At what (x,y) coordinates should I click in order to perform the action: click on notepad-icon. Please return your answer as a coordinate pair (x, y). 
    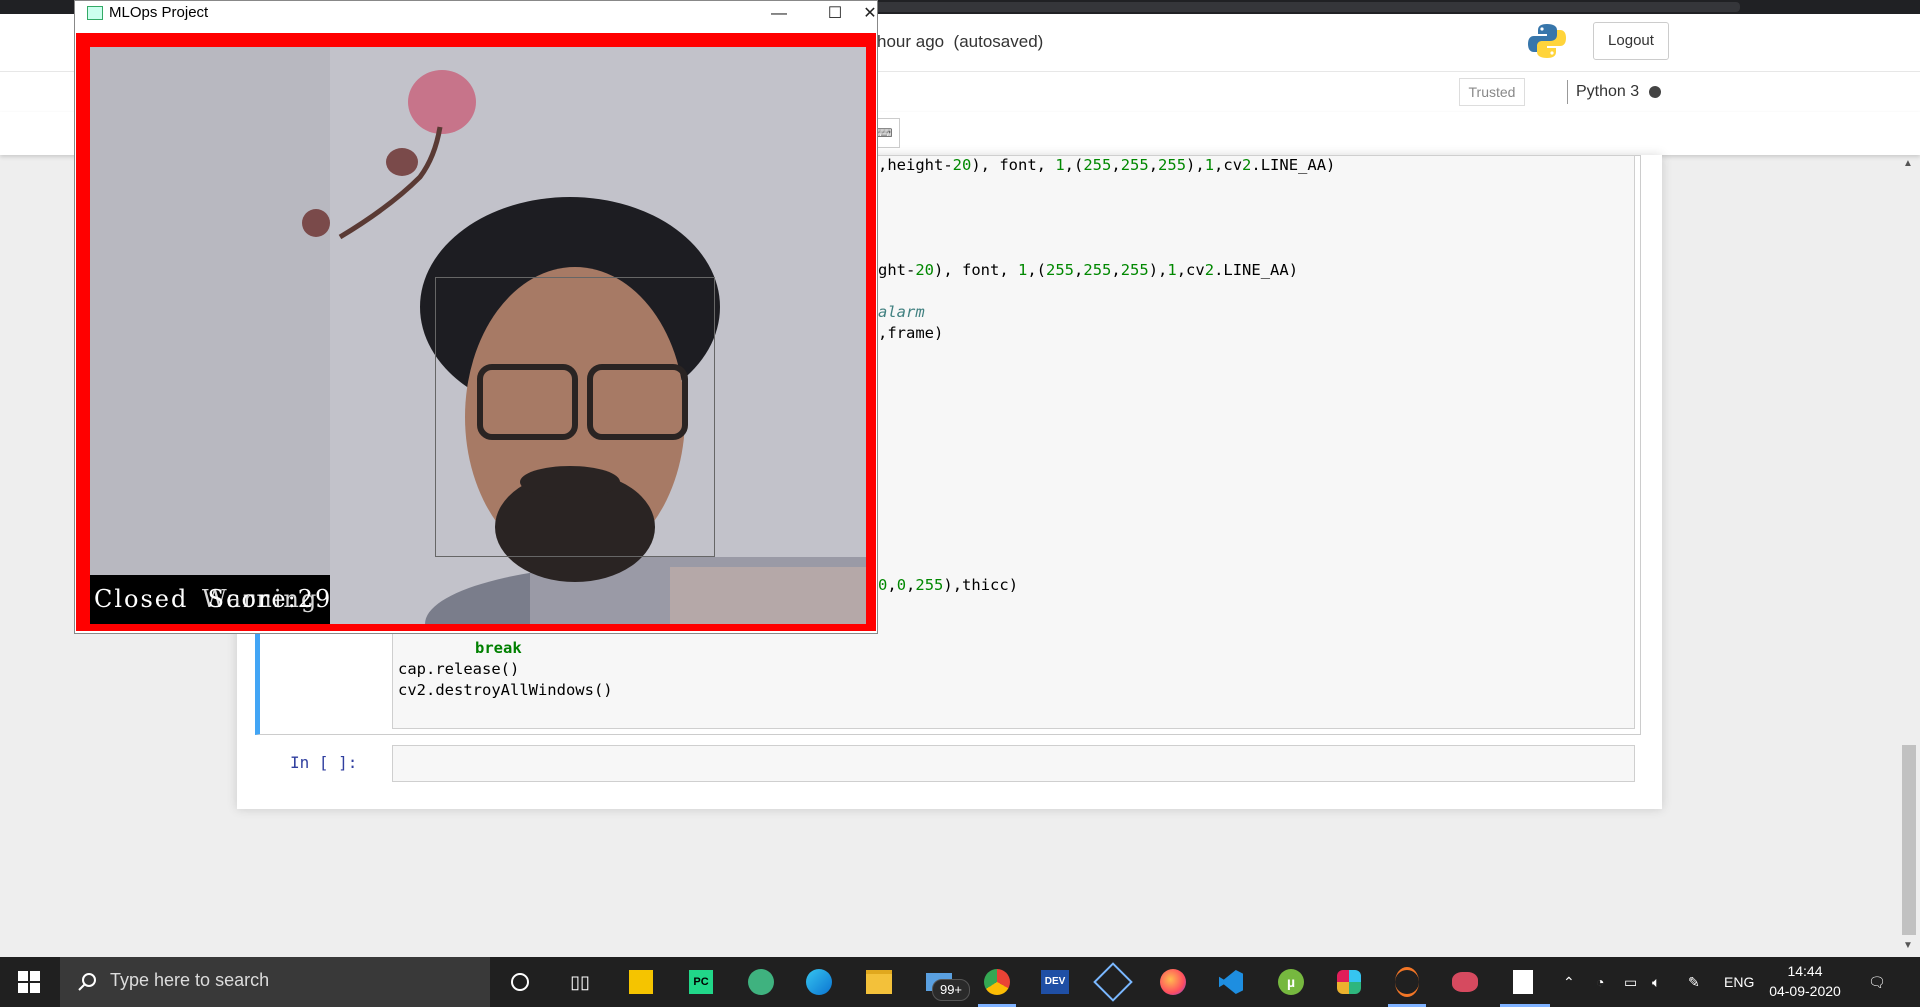
    Looking at the image, I should click on (1523, 982).